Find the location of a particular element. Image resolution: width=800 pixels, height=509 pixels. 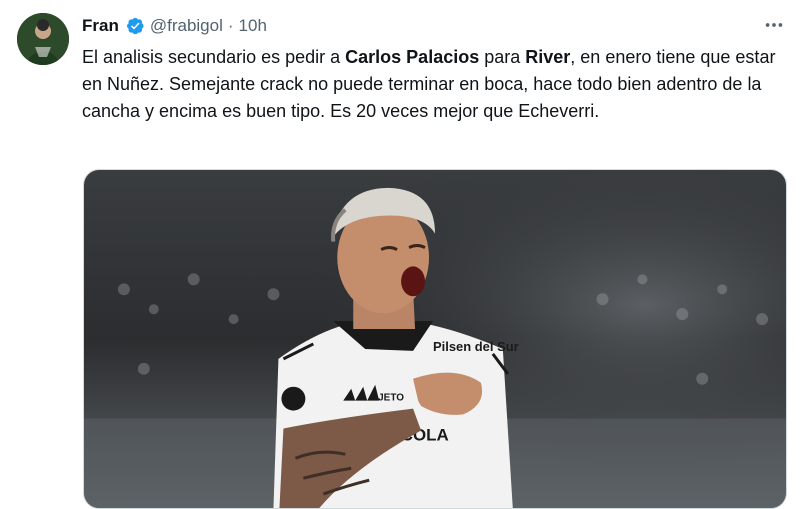

jersey-brand-text: JETO is located at coordinates (391, 398).